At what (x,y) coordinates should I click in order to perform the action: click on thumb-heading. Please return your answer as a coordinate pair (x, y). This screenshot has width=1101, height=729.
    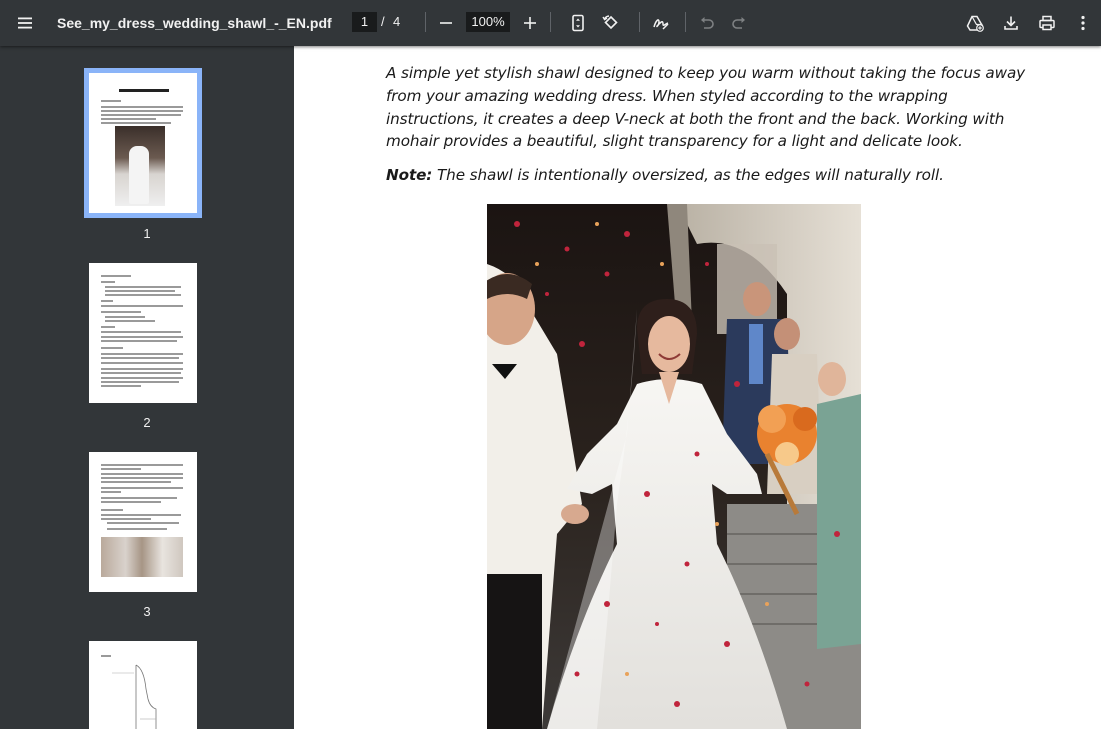
    Looking at the image, I should click on (144, 90).